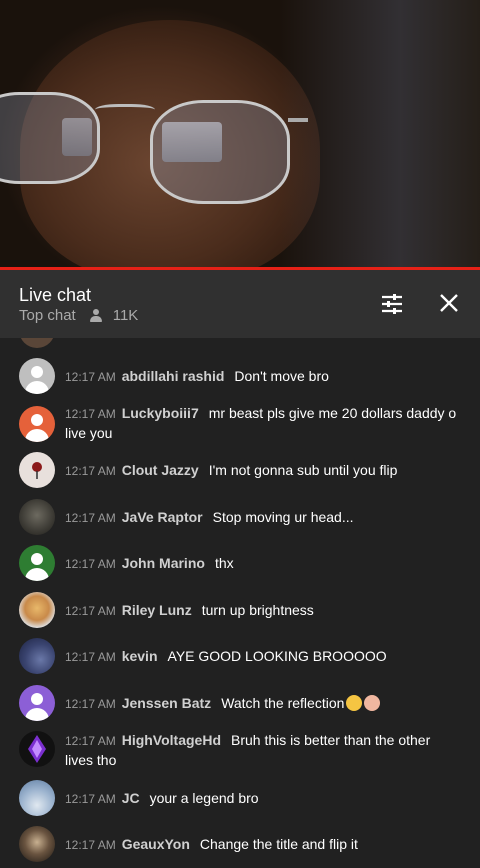  Describe the element at coordinates (47, 315) in the screenshot. I see `chat-mode-label: Top chat` at that location.